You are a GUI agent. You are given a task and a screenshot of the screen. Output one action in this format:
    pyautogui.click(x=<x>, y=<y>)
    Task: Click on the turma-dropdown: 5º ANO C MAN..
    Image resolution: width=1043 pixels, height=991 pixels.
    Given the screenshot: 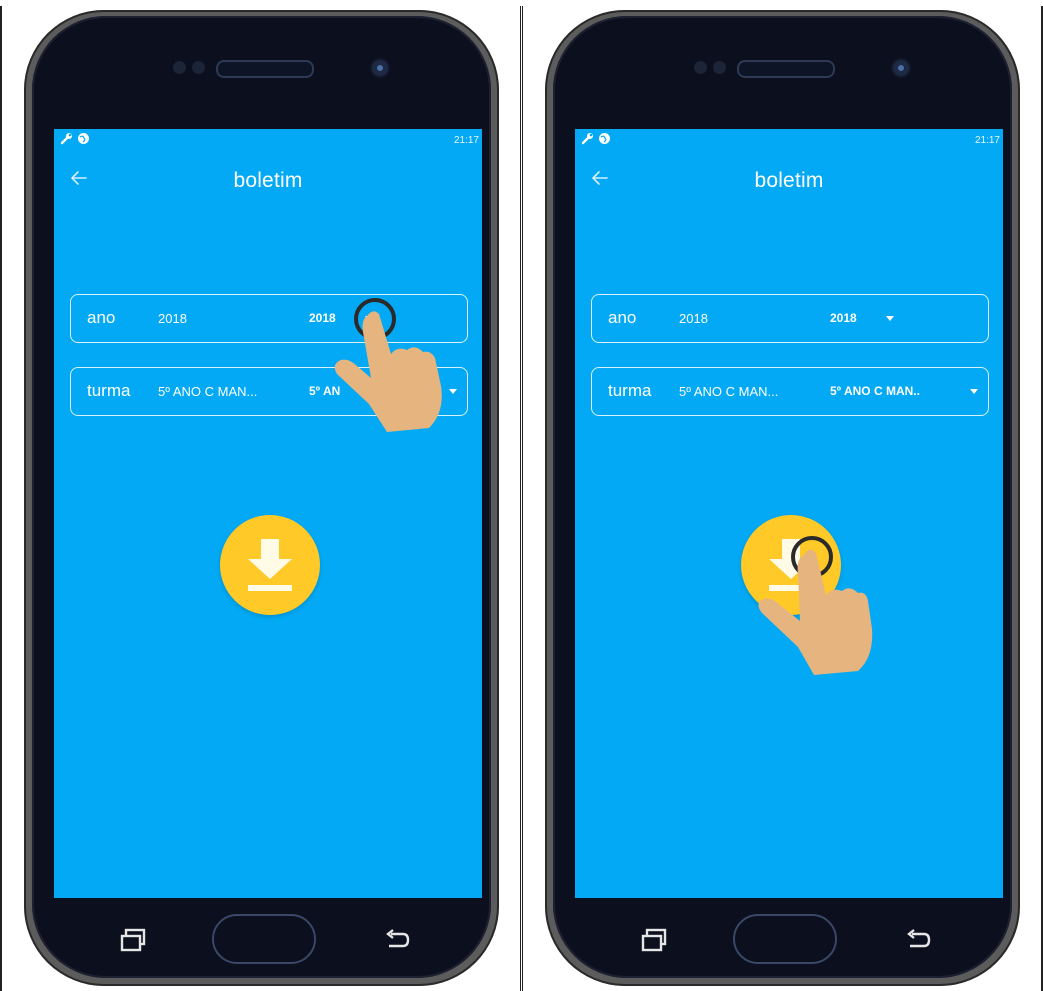 What is the action you would take?
    pyautogui.click(x=905, y=394)
    